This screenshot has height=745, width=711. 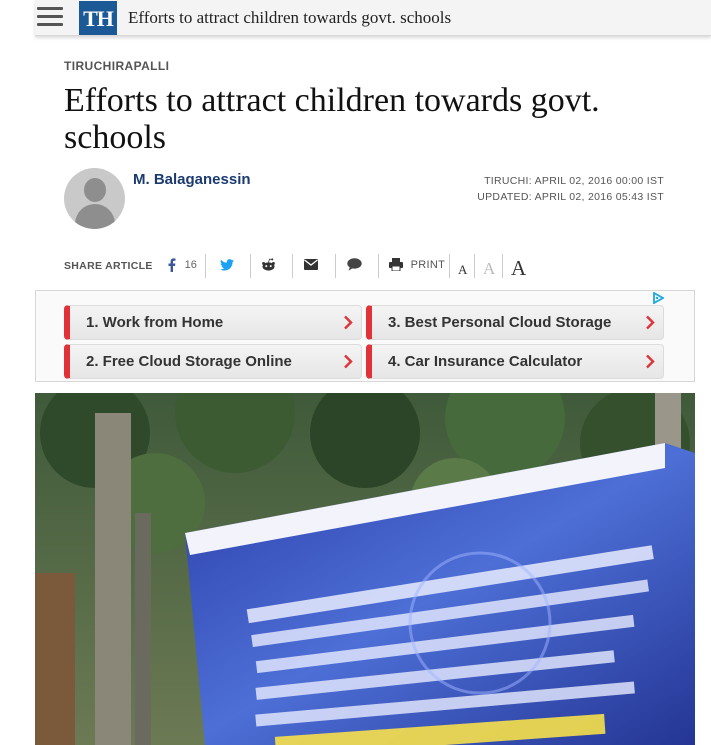 What do you see at coordinates (500, 322) in the screenshot?
I see `ad-item-label: 3. Best Personal Cloud Storage` at bounding box center [500, 322].